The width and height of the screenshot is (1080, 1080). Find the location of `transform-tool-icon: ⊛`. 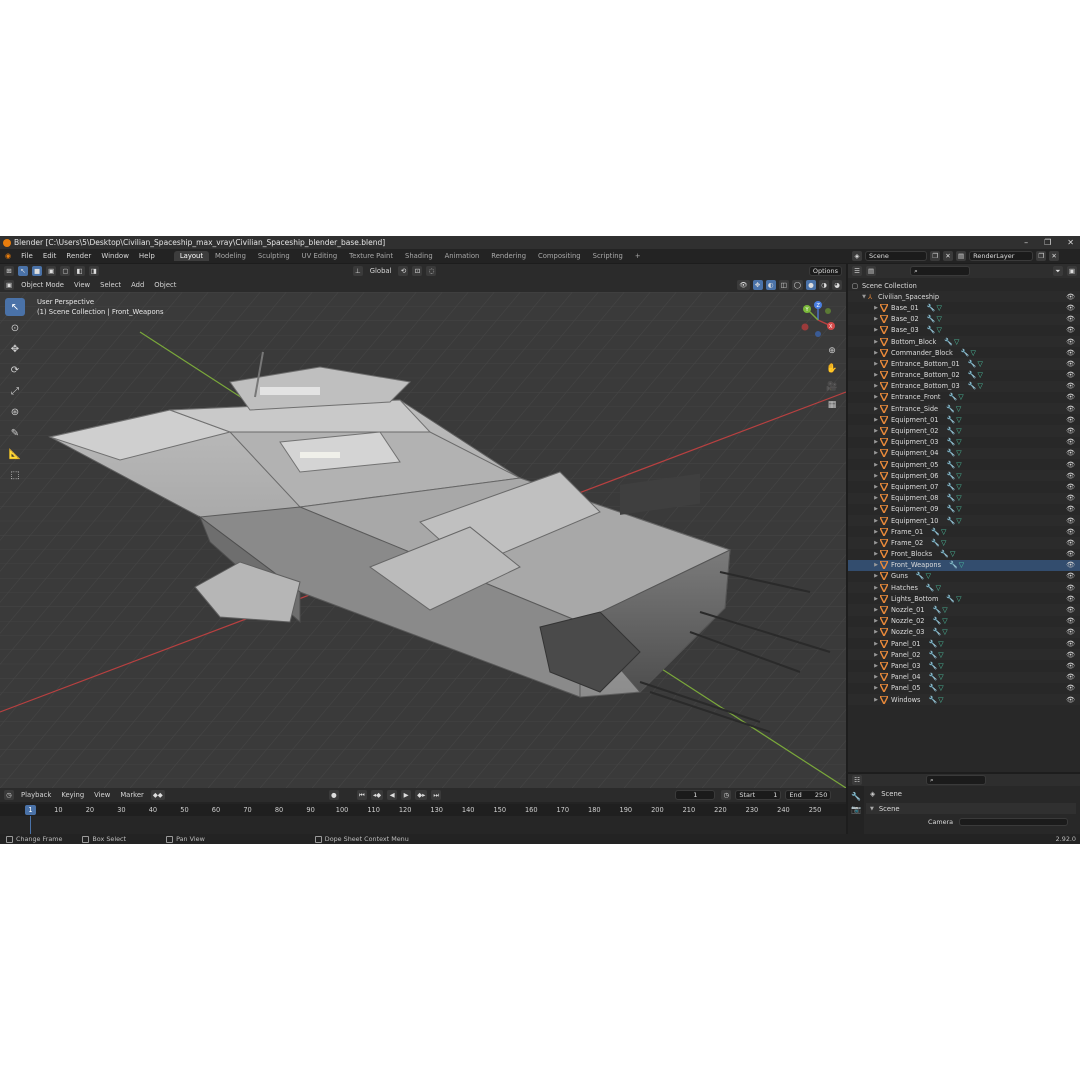

transform-tool-icon: ⊛ is located at coordinates (15, 412).